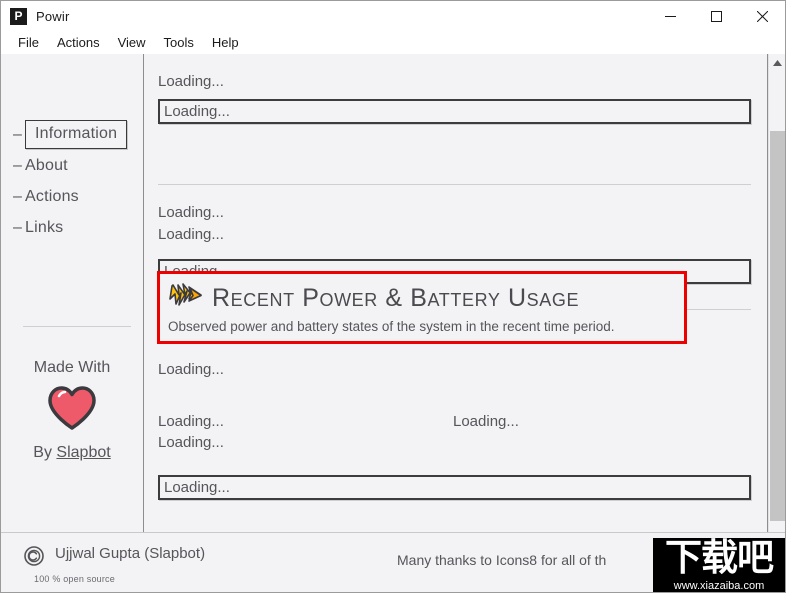  Describe the element at coordinates (72, 165) in the screenshot. I see `sidebar-item-about: – About` at that location.